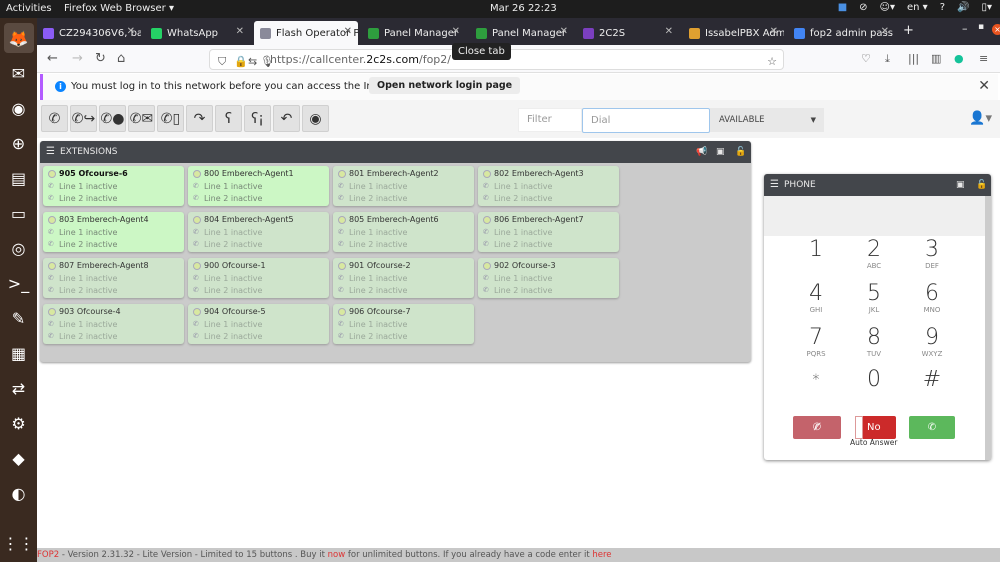  I want to click on dnd-icon: ⊘, so click(863, 7).